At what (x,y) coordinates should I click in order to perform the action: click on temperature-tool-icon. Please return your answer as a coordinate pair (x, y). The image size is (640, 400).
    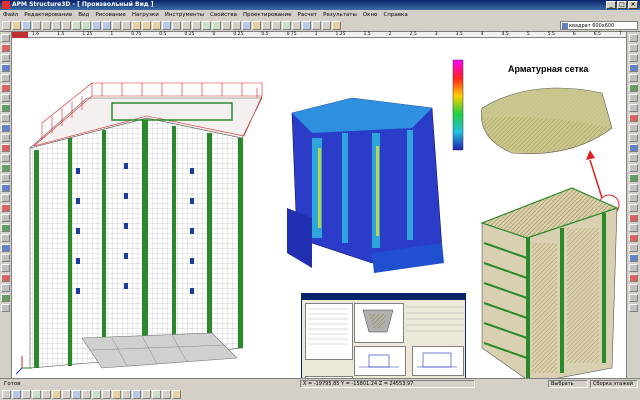
    Looking at the image, I should click on (5, 188).